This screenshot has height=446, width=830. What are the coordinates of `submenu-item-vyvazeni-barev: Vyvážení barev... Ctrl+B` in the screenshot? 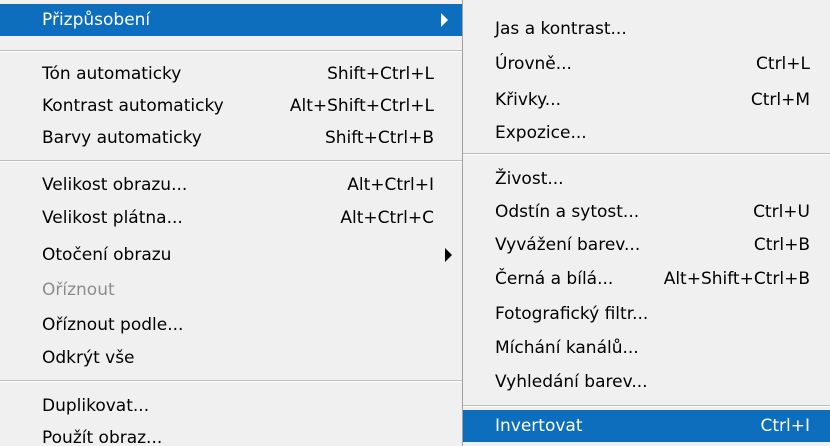 It's located at (646, 245).